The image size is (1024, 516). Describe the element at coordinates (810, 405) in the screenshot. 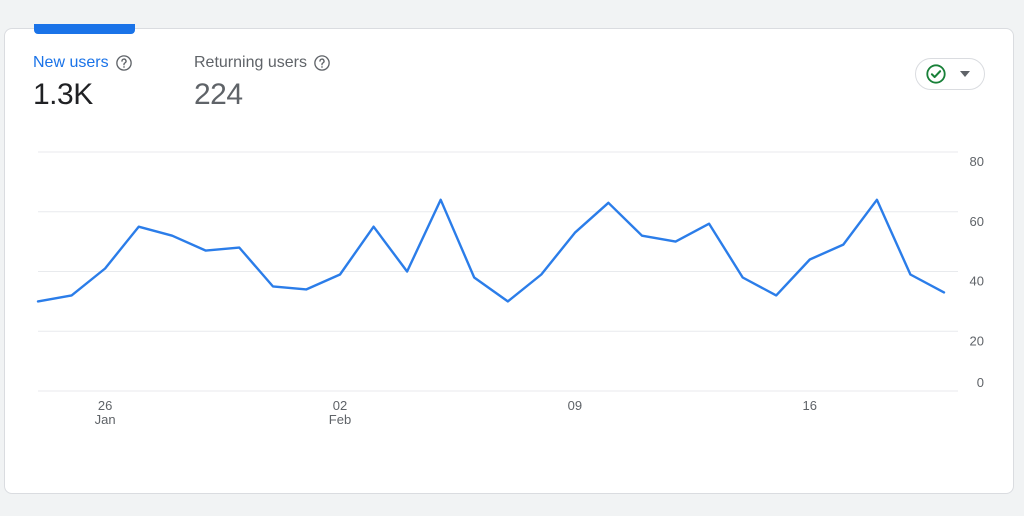

I see `x-tick-label: 16` at that location.